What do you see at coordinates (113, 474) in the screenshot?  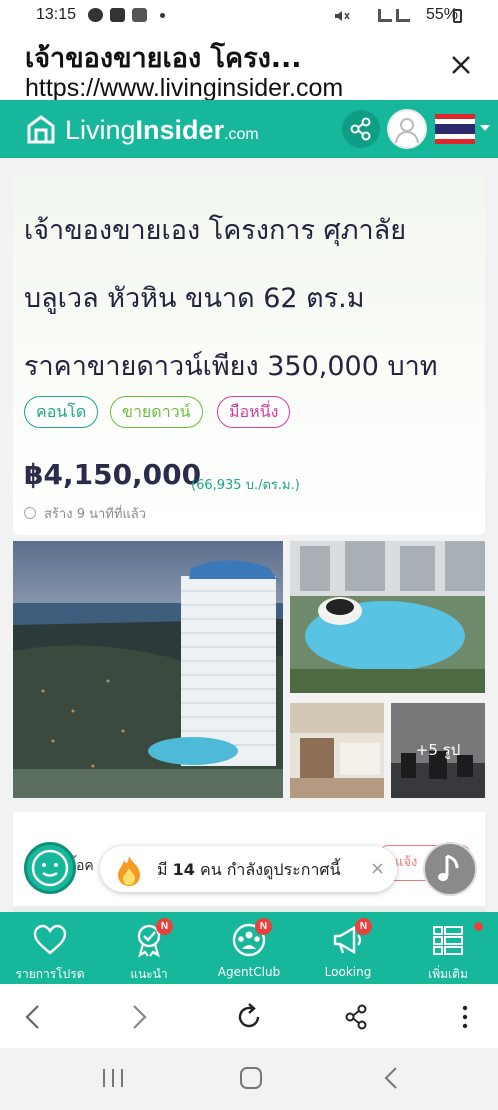 I see `listing-price: ฿4,150,000` at bounding box center [113, 474].